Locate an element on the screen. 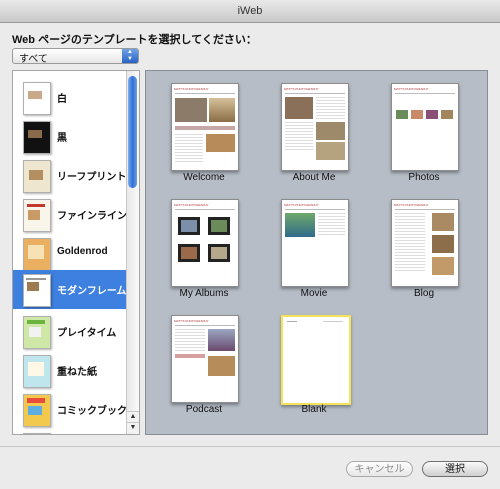 The image size is (500, 489). white-theme-thumbnail is located at coordinates (37, 98).